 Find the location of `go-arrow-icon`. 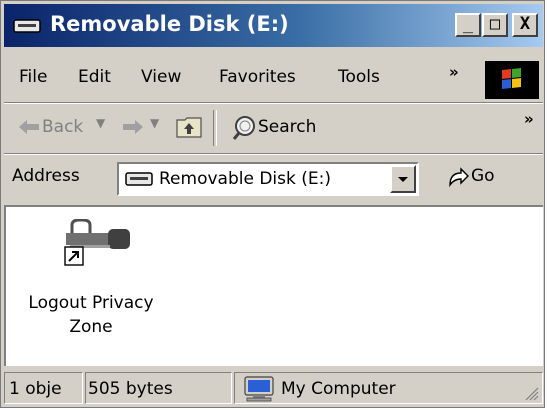

go-arrow-icon is located at coordinates (458, 177).